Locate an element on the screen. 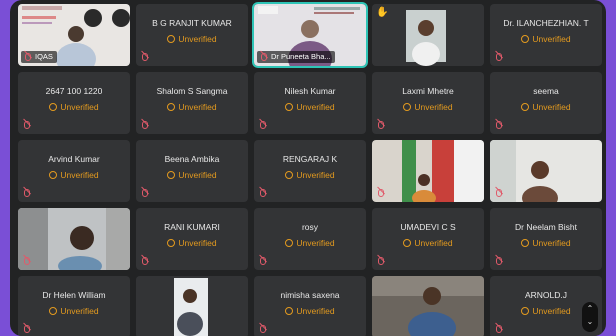  participant-name: UMADEVI C S is located at coordinates (428, 227).